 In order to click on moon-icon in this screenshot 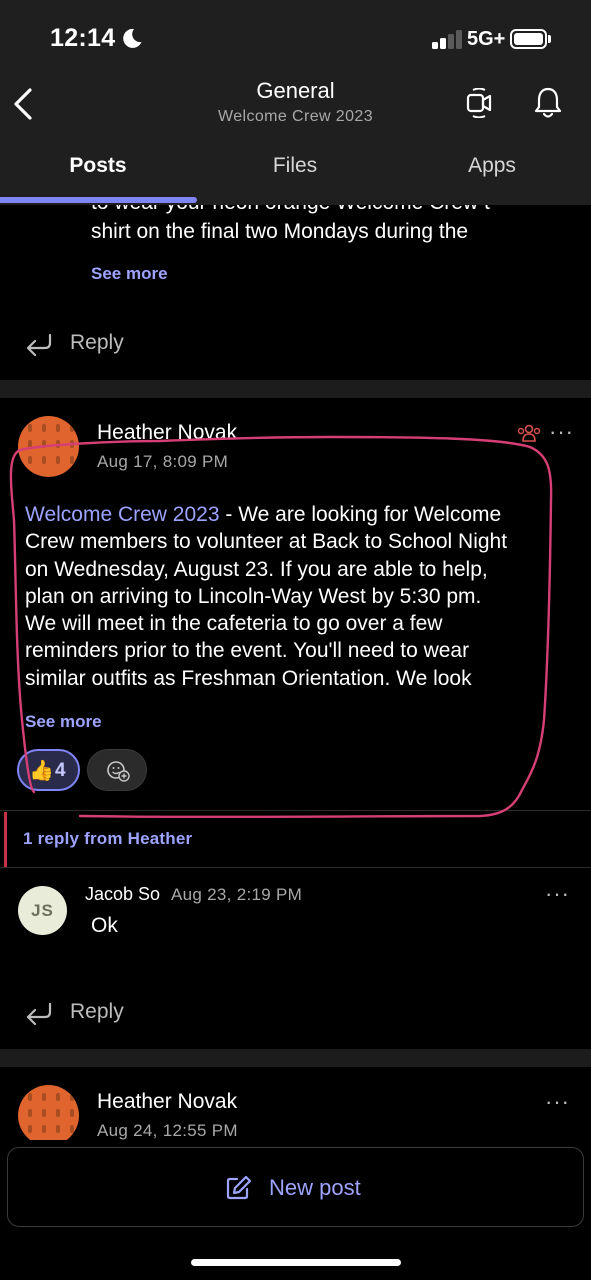, I will do `click(132, 38)`.